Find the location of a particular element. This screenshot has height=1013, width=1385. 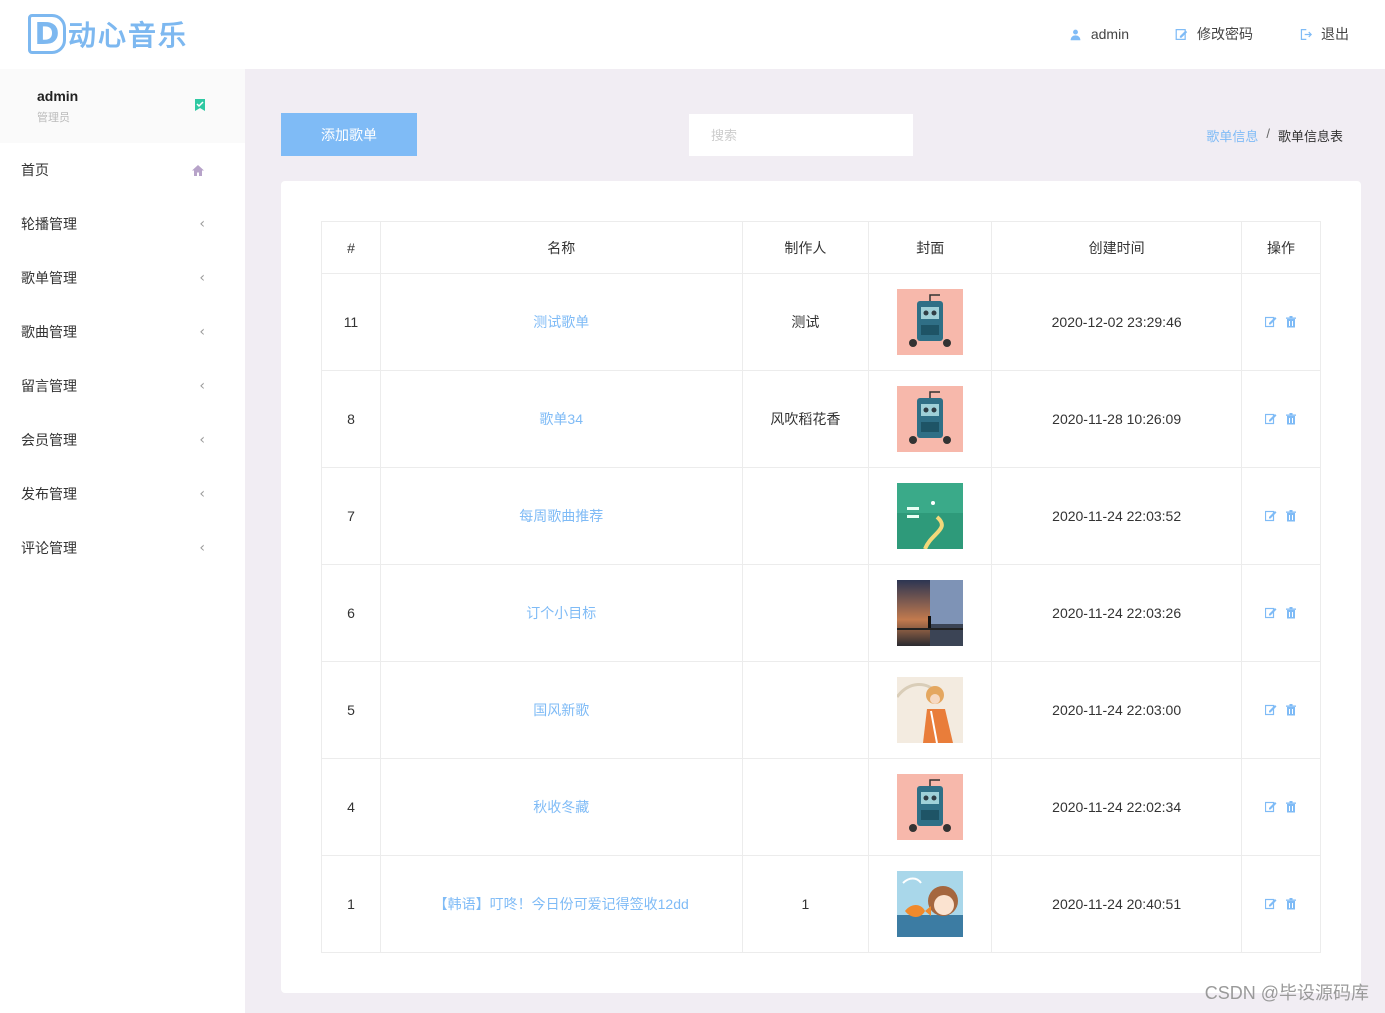

breadcrumb-current: 歌单信息表 is located at coordinates (1310, 136).